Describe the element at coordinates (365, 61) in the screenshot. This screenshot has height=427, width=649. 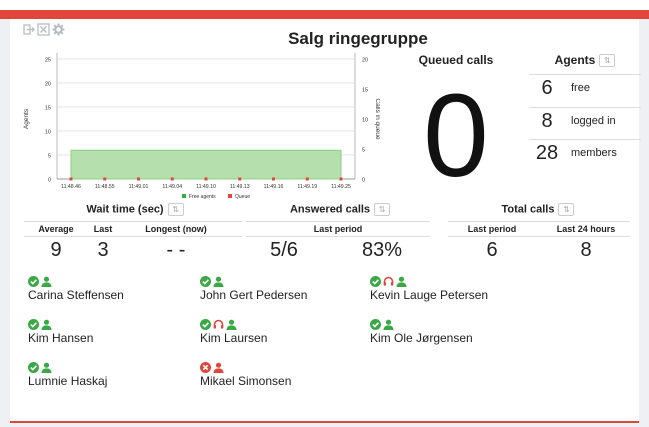
I see `y2-tick-label: 20` at that location.